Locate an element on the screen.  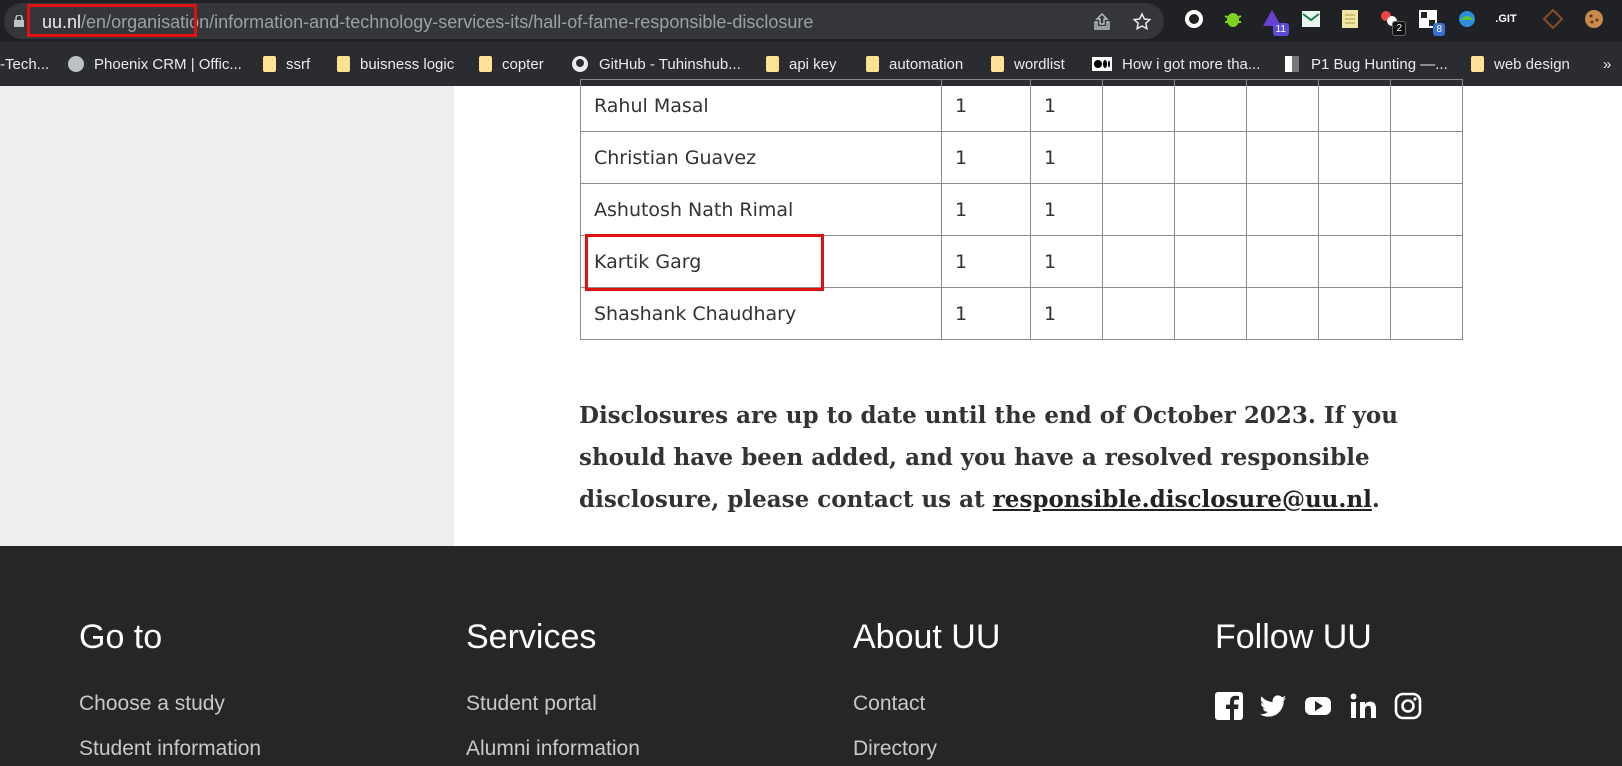
bookmark-item: web design is located at coordinates (1520, 64).